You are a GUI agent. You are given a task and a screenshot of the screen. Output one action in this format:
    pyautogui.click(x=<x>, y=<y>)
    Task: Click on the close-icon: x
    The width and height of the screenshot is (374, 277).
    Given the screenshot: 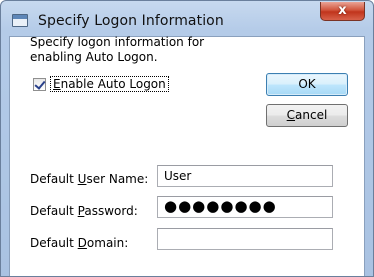 What is the action you would take?
    pyautogui.click(x=342, y=10)
    